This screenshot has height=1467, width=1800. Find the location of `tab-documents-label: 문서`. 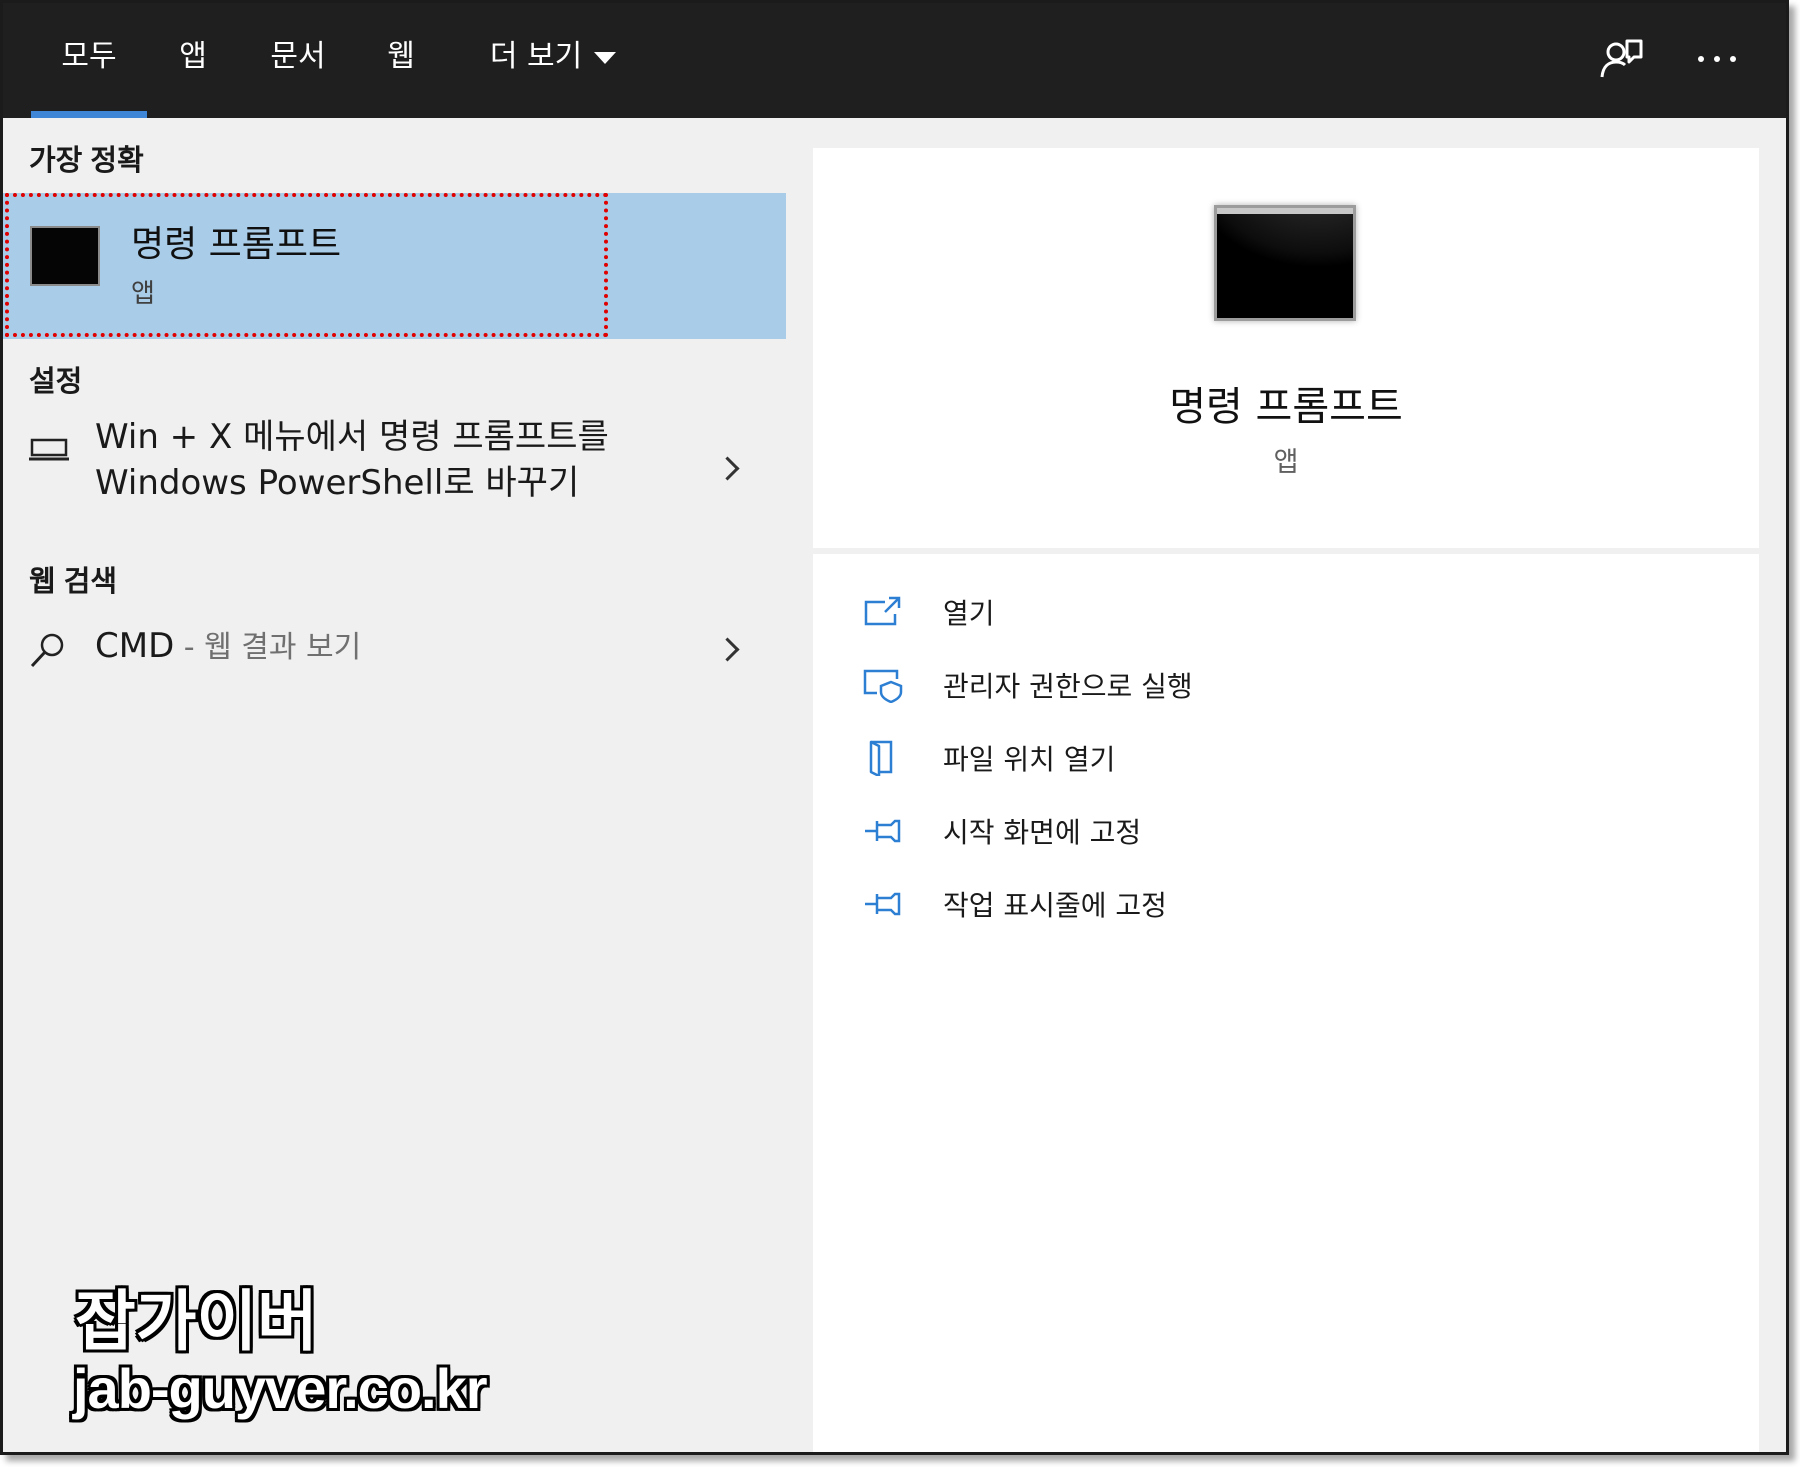

tab-documents-label: 문서 is located at coordinates (298, 56).